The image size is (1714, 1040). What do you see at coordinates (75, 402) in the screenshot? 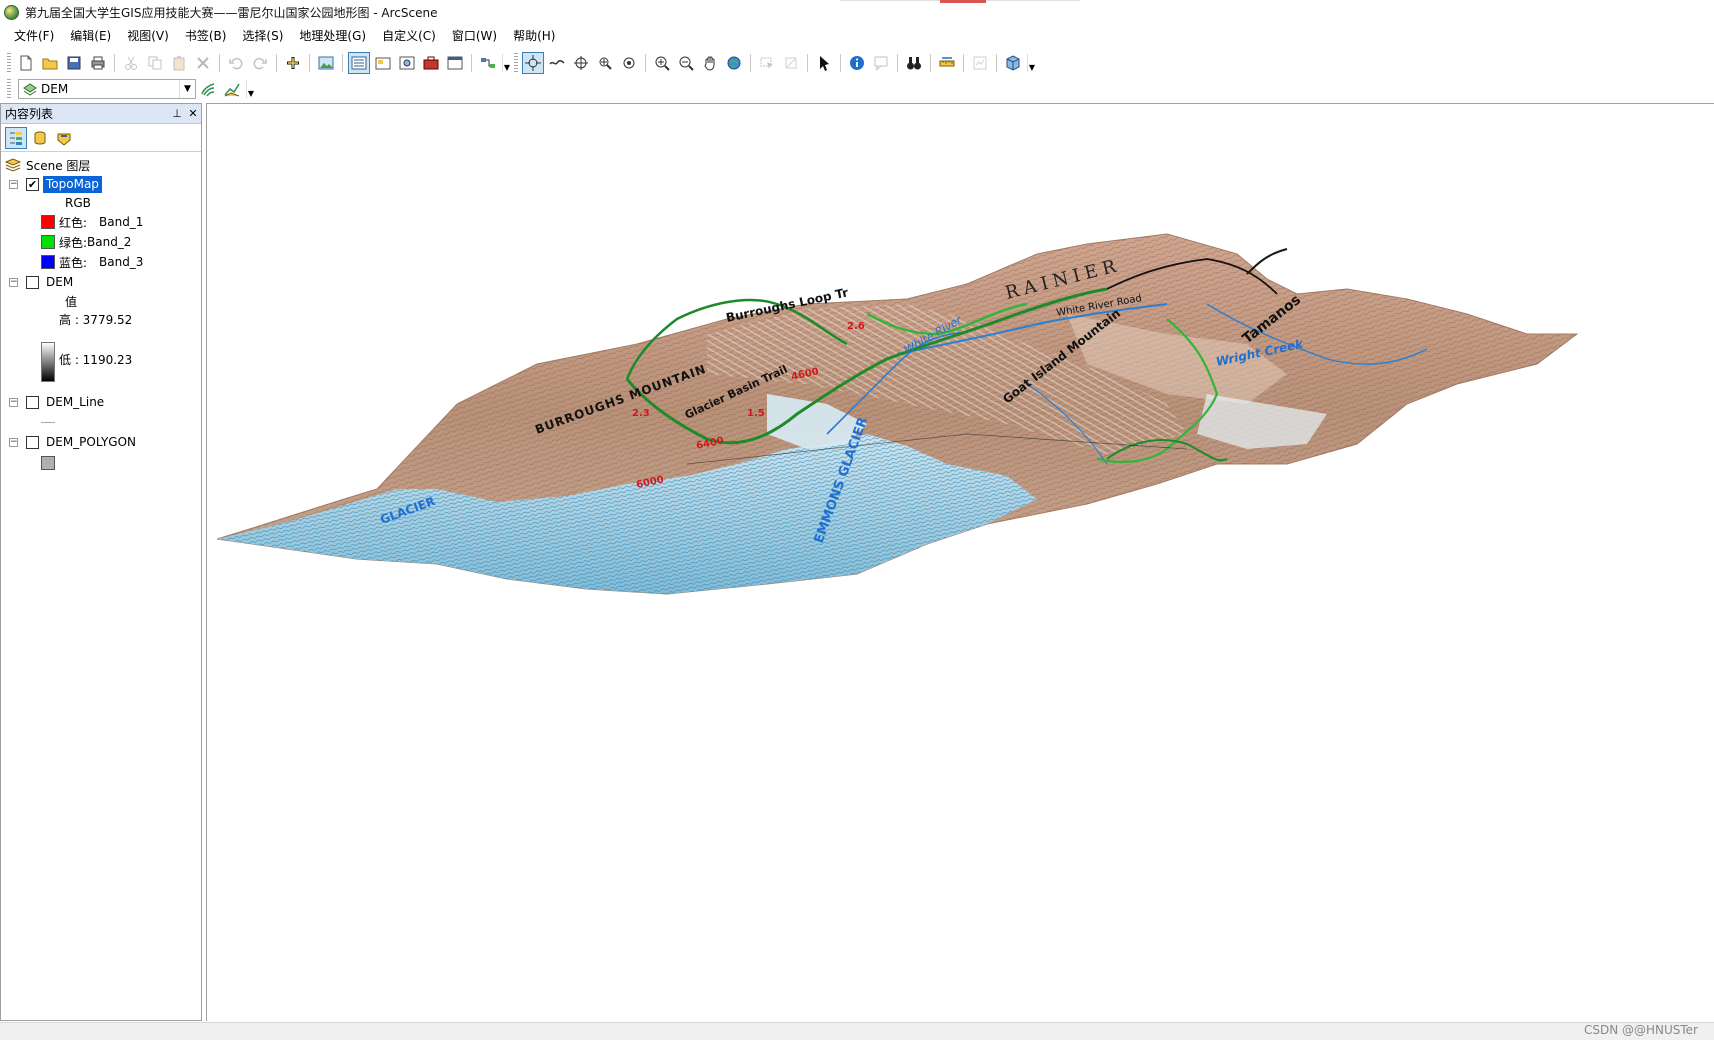
I see `layer-name-dem-line: DEM_Line` at bounding box center [75, 402].